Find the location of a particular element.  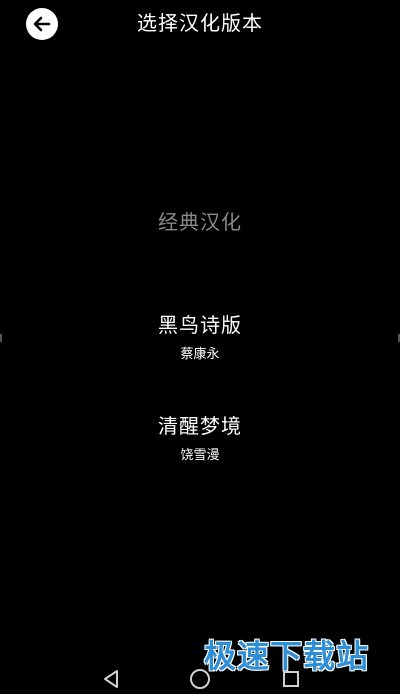

system-navigation-bar is located at coordinates (200, 679).